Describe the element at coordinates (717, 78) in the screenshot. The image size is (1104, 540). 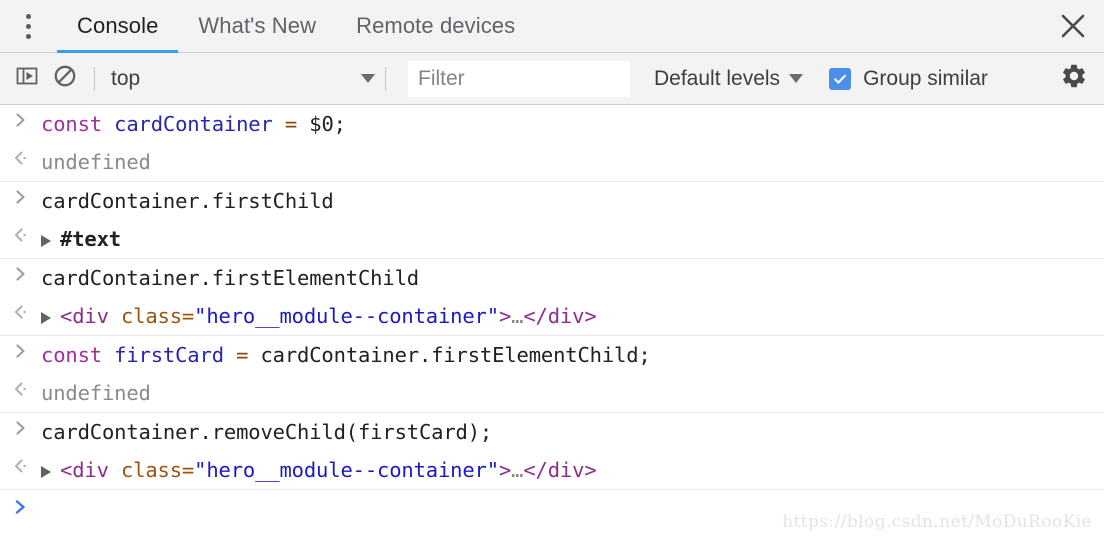
I see `log-levels-label: Default levels` at that location.